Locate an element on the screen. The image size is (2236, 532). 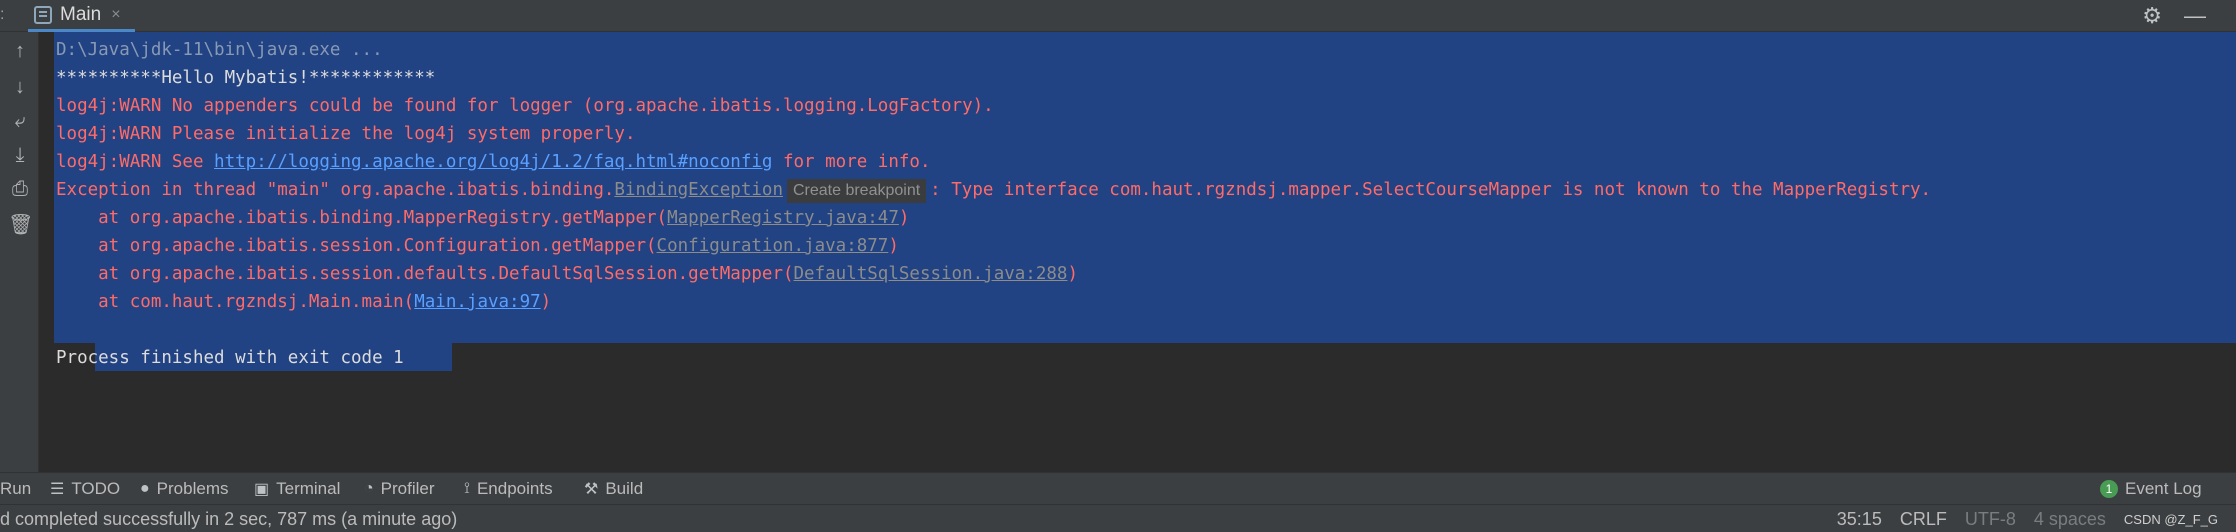
mapper-registry-source-link: MapperRegistry.java:47 is located at coordinates (783, 218).